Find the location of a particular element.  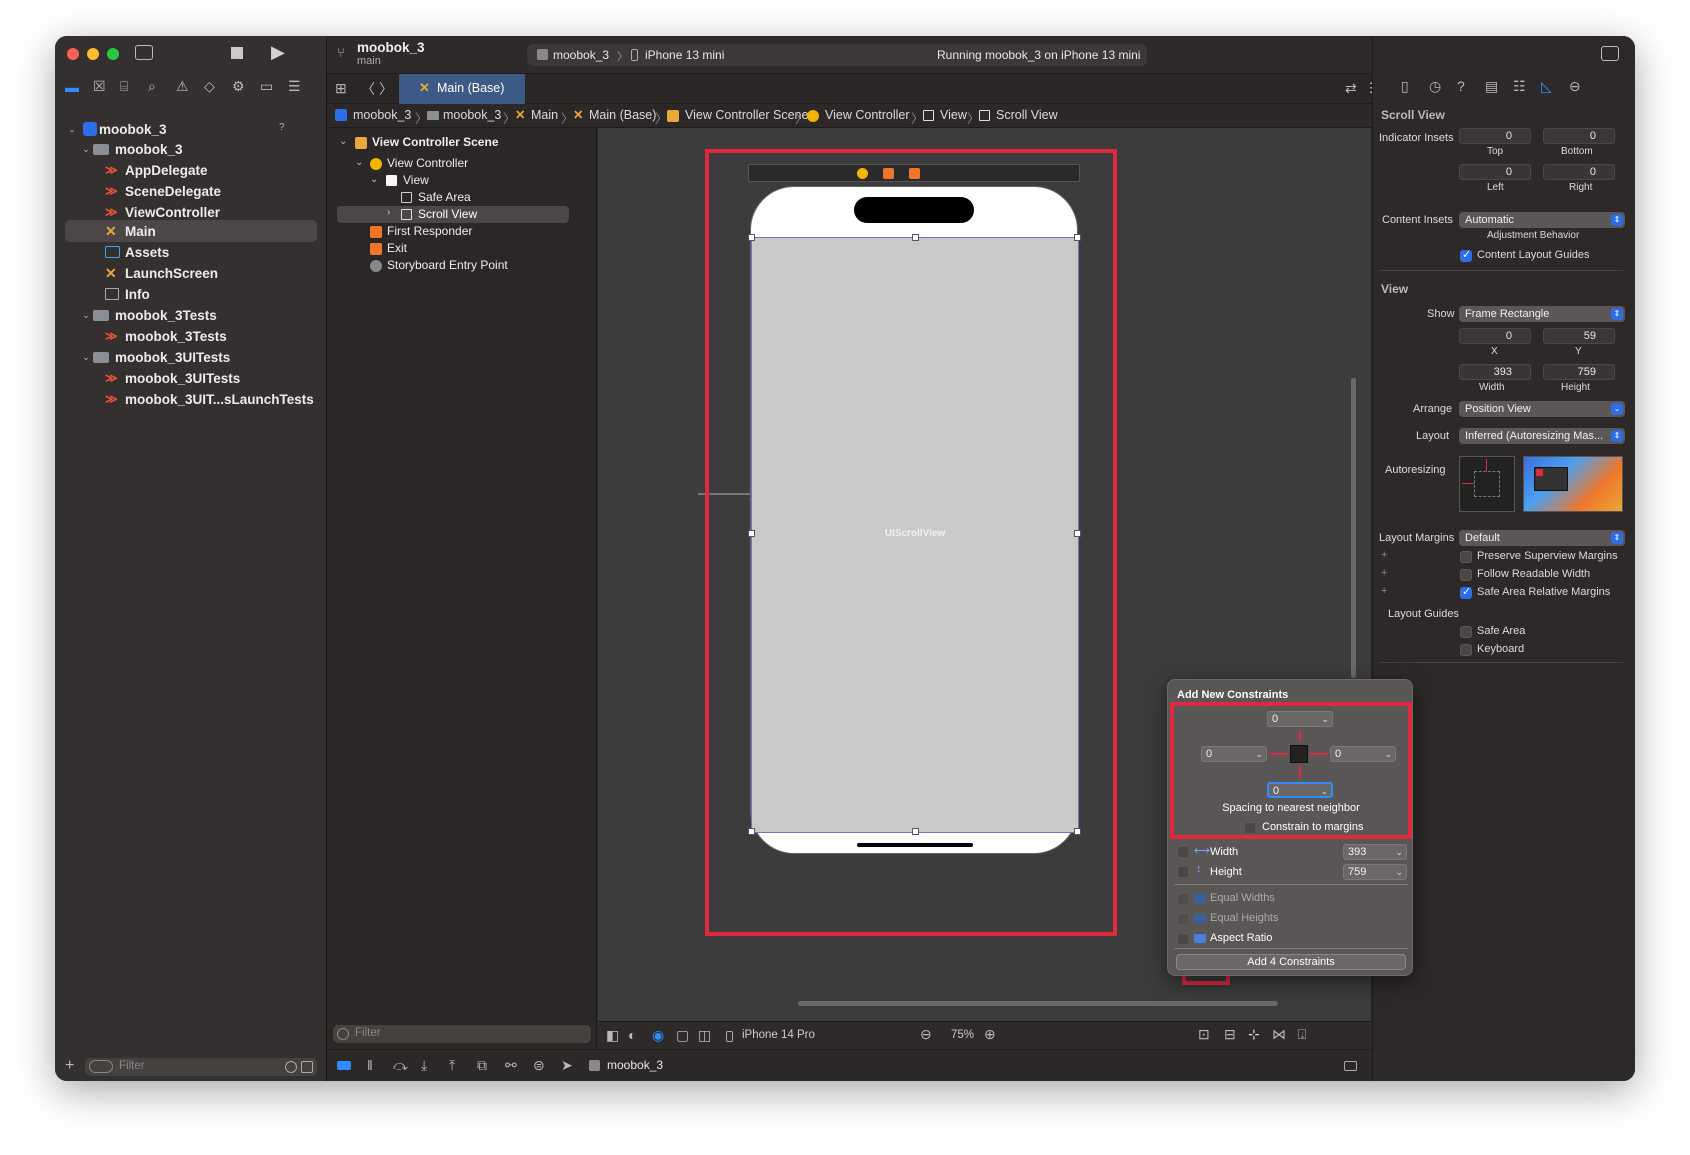

run-button: ▶ is located at coordinates (278, 52).